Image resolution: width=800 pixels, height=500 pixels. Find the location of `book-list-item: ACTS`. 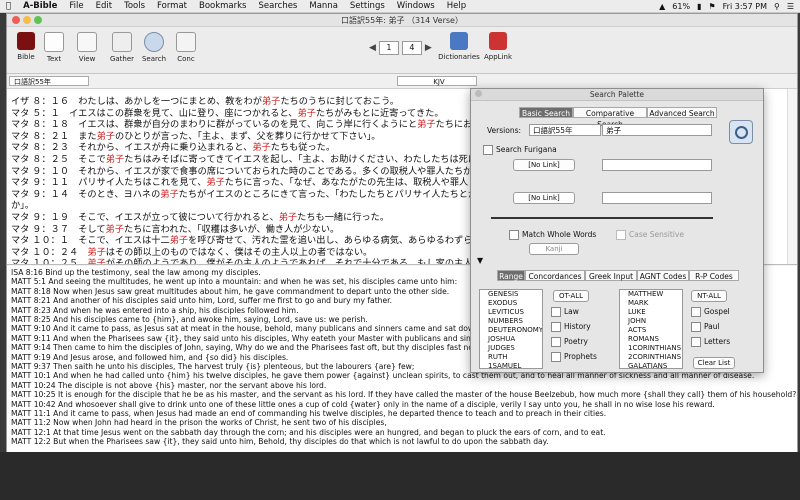

book-list-item: ACTS is located at coordinates (653, 330).